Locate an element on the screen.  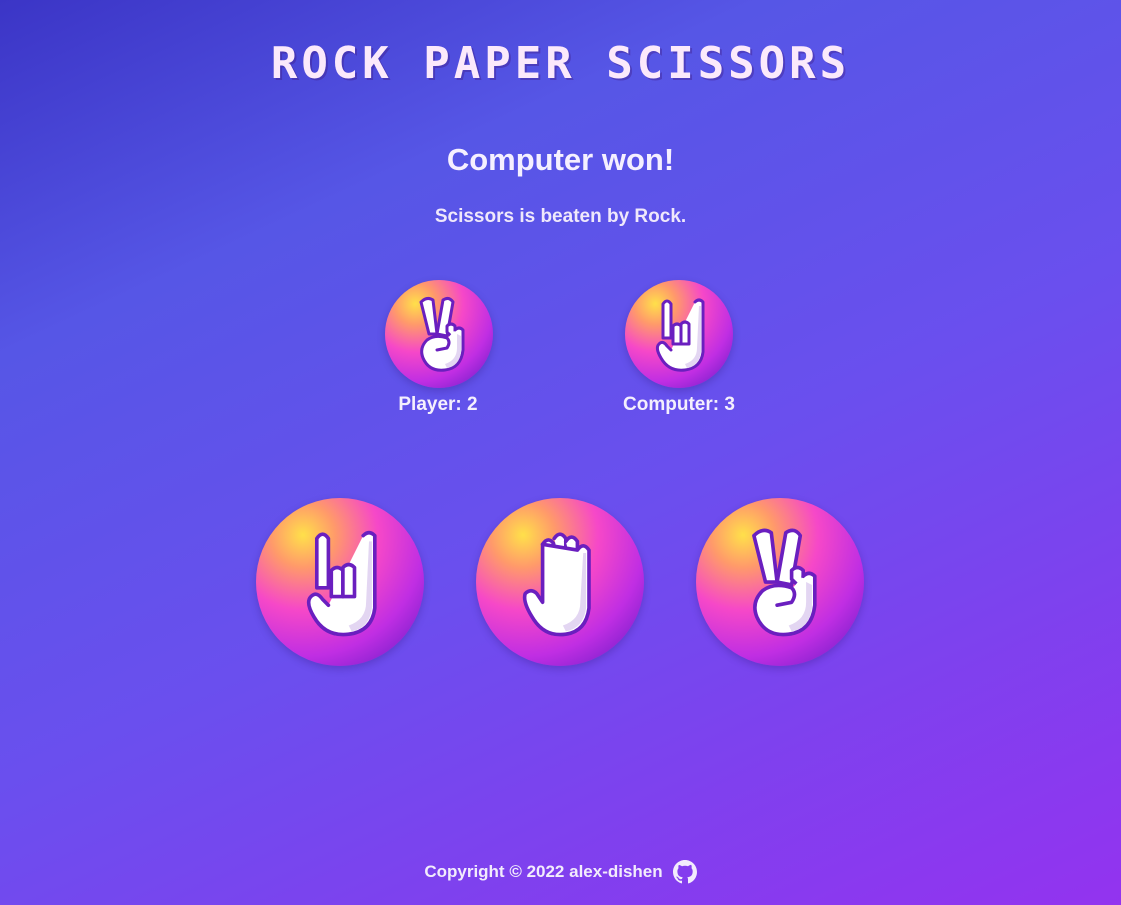
copyright-text: Copyright © 2022 alex-dishen is located at coordinates (543, 871).